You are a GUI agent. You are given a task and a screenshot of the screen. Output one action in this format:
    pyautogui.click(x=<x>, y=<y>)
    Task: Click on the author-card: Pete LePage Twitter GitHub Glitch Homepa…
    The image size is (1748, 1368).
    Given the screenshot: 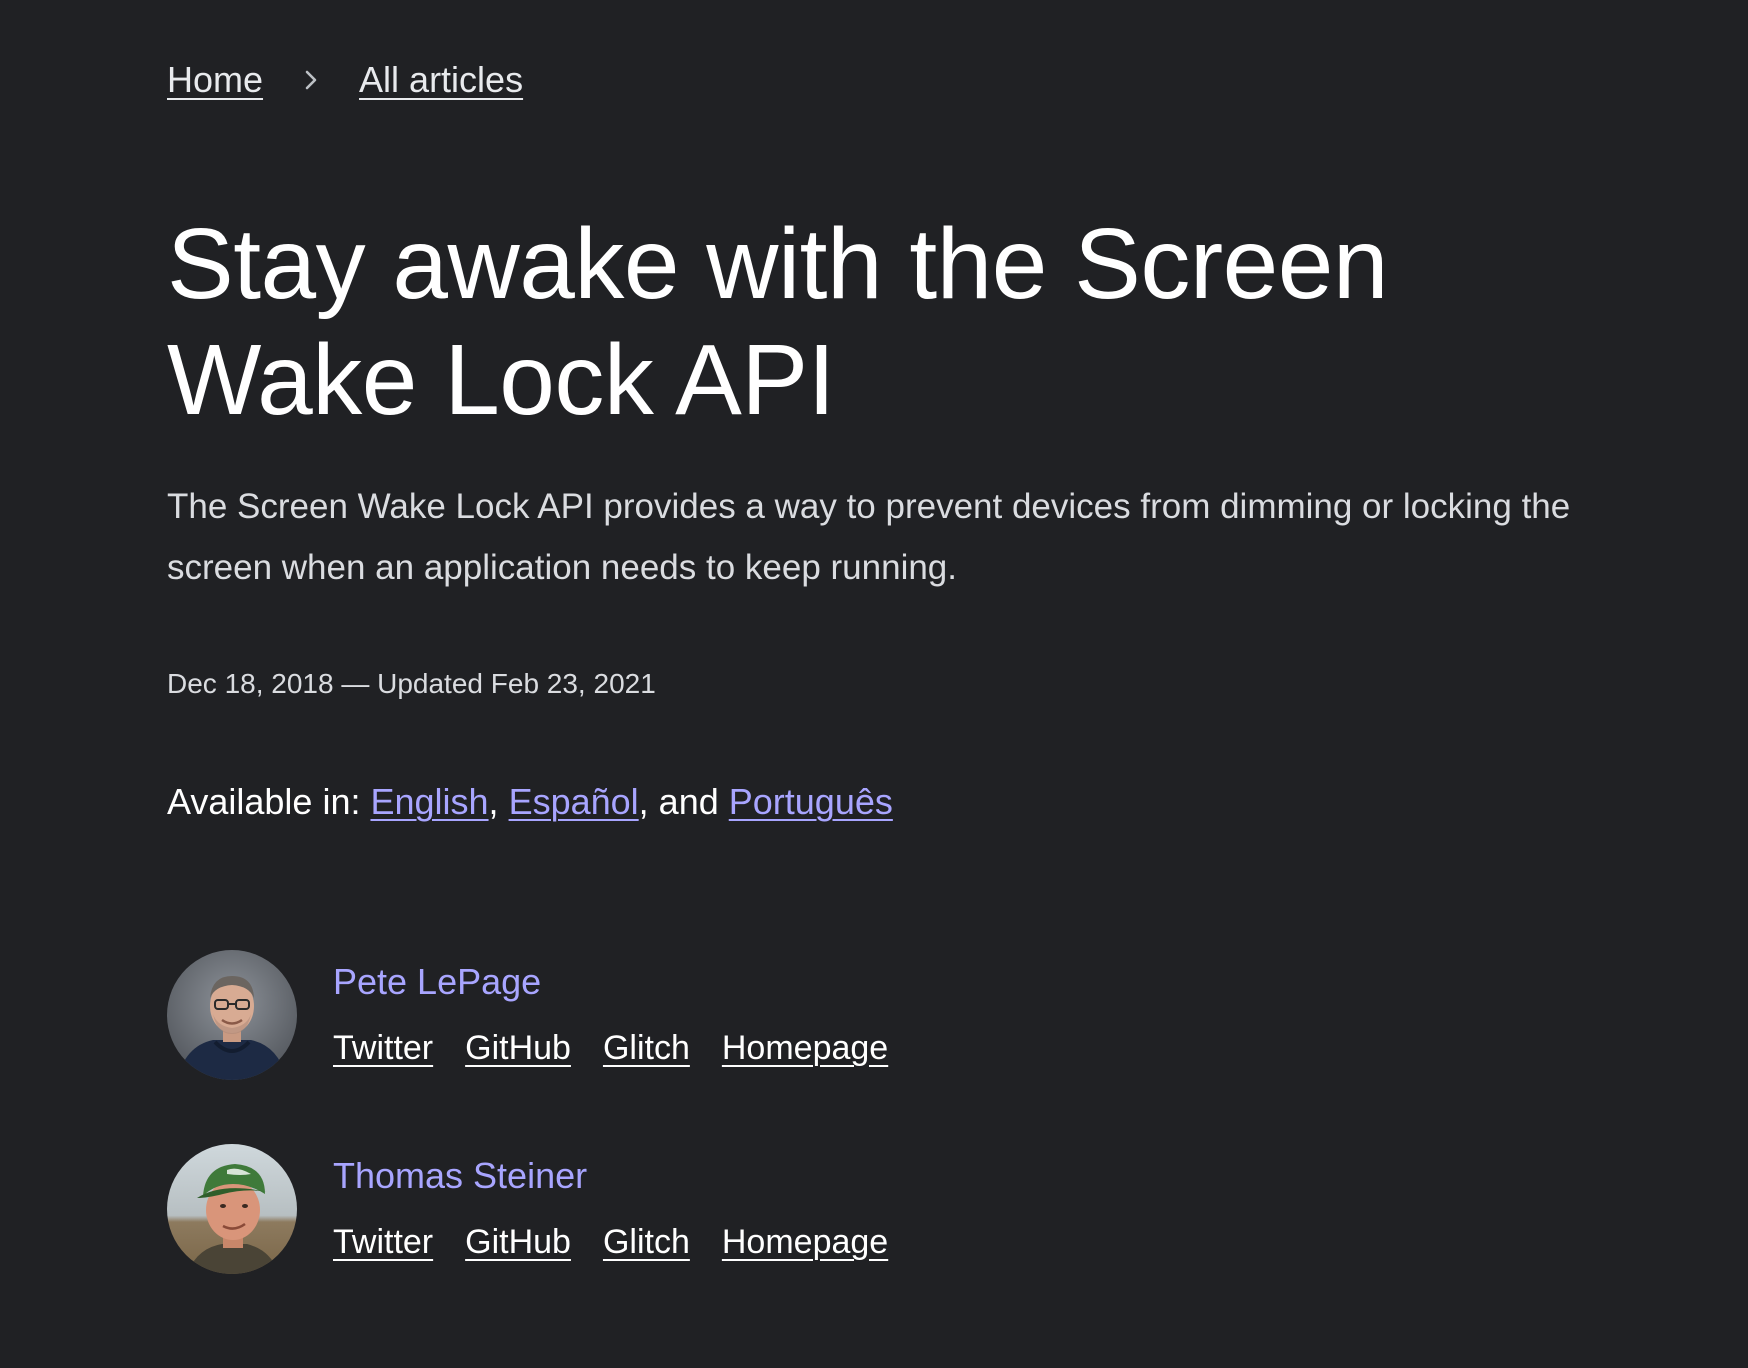 What is the action you would take?
    pyautogui.click(x=617, y=1016)
    